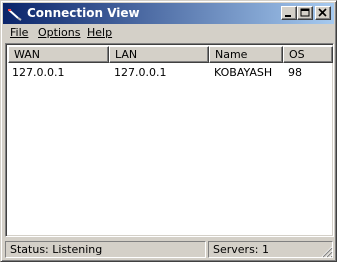 The image size is (337, 262). Describe the element at coordinates (295, 72) in the screenshot. I see `cell-os: 98` at that location.